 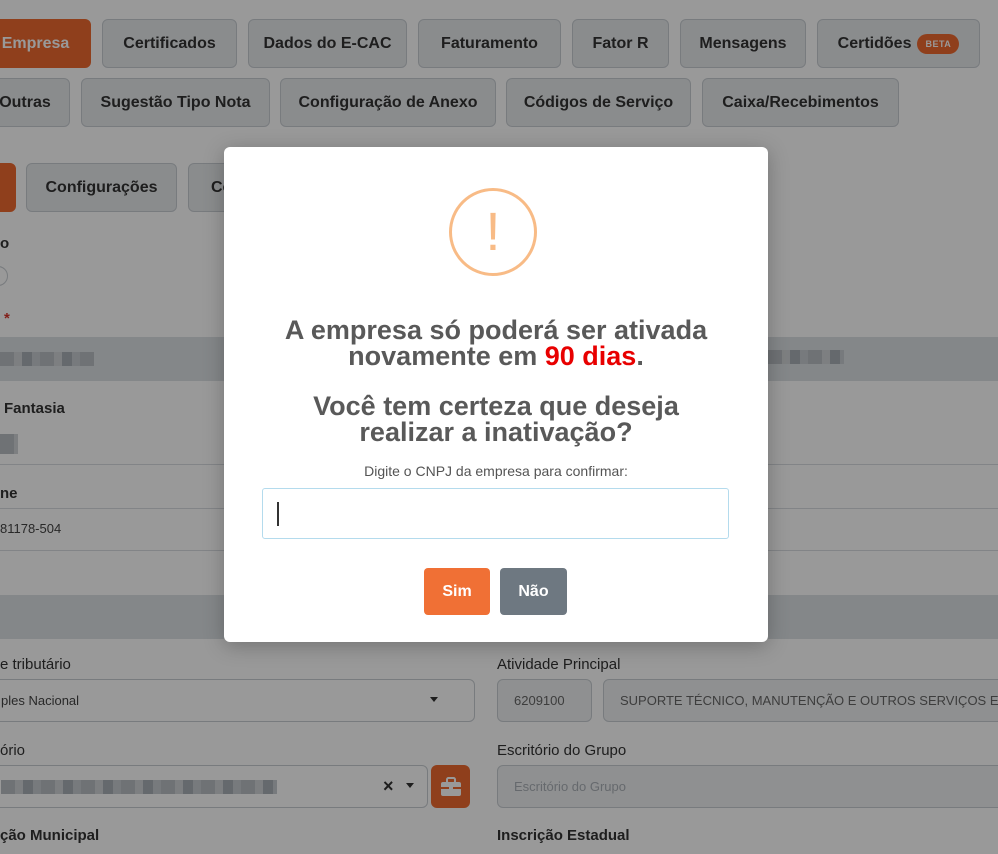 What do you see at coordinates (533, 591) in the screenshot?
I see `cancel-button: Não` at bounding box center [533, 591].